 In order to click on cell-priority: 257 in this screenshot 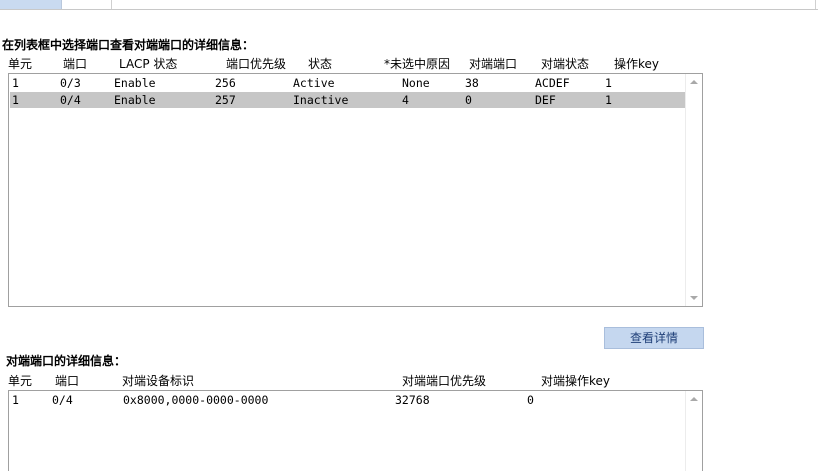, I will do `click(225, 100)`.